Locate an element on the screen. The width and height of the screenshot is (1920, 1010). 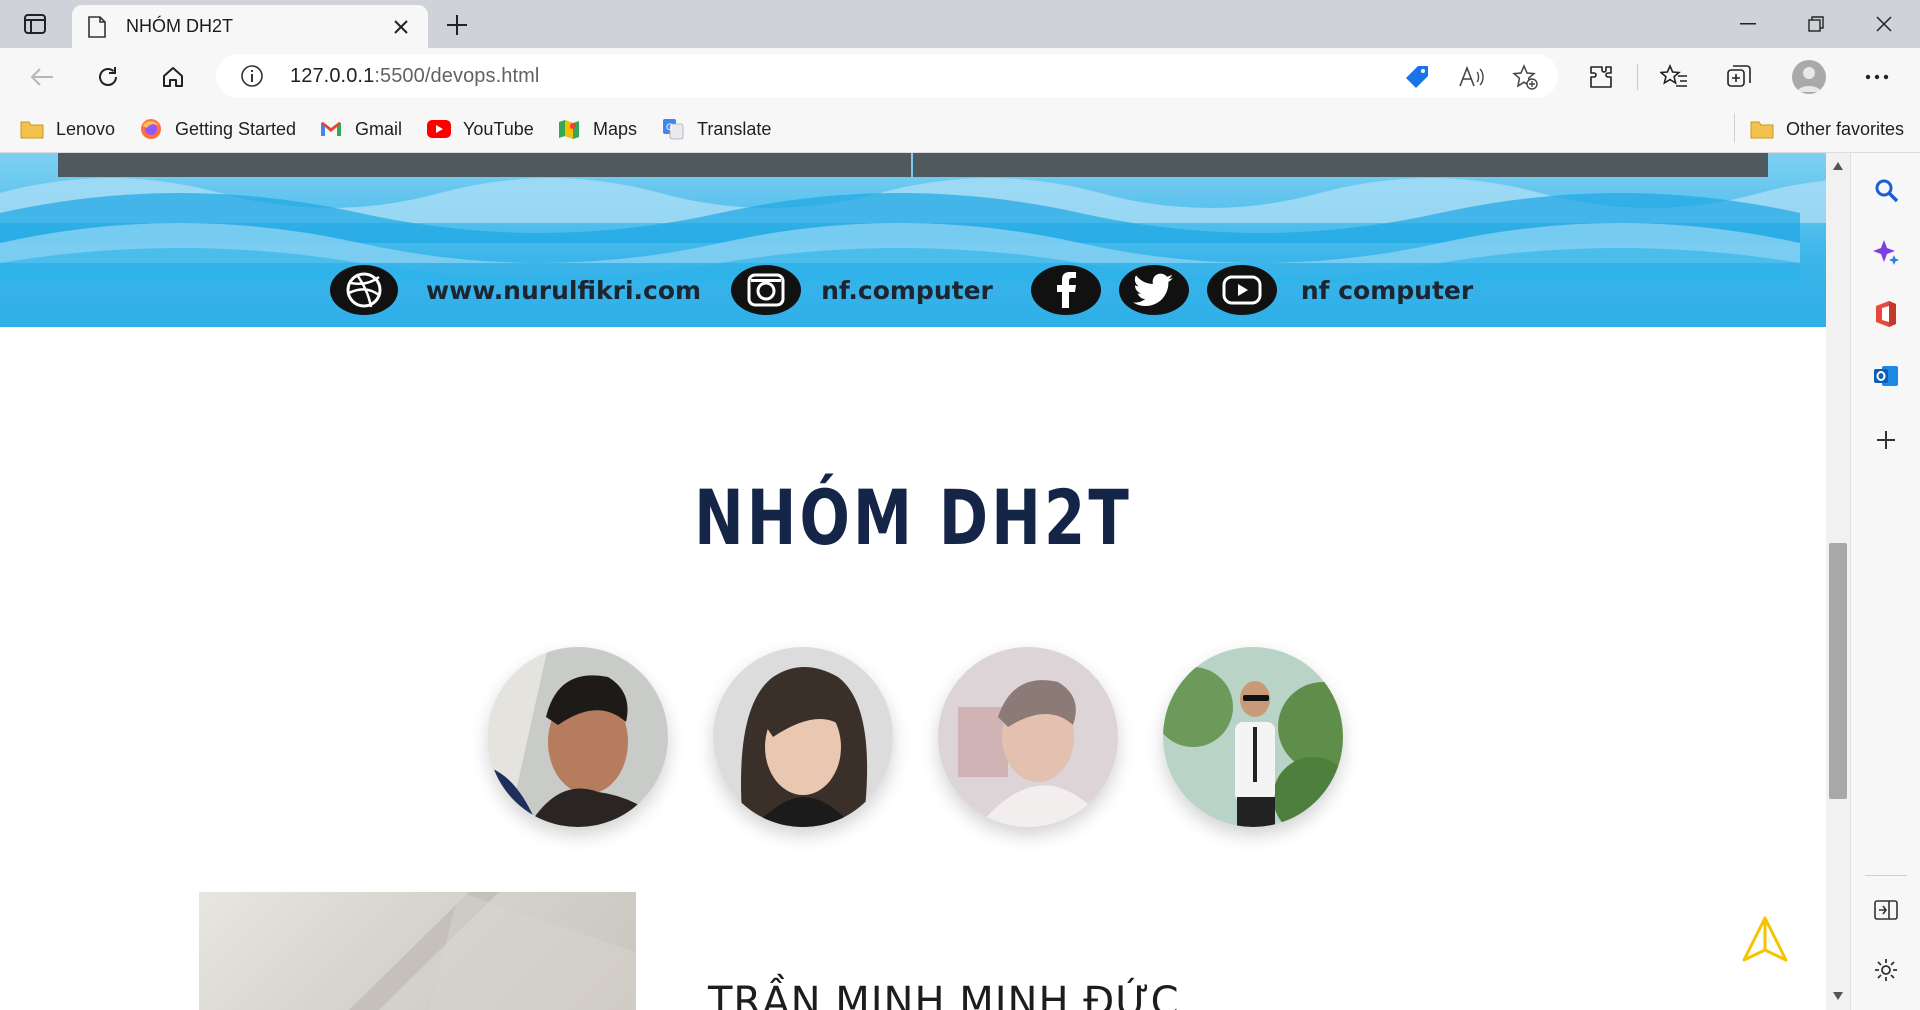
extensions-icon is located at coordinates (1601, 77).